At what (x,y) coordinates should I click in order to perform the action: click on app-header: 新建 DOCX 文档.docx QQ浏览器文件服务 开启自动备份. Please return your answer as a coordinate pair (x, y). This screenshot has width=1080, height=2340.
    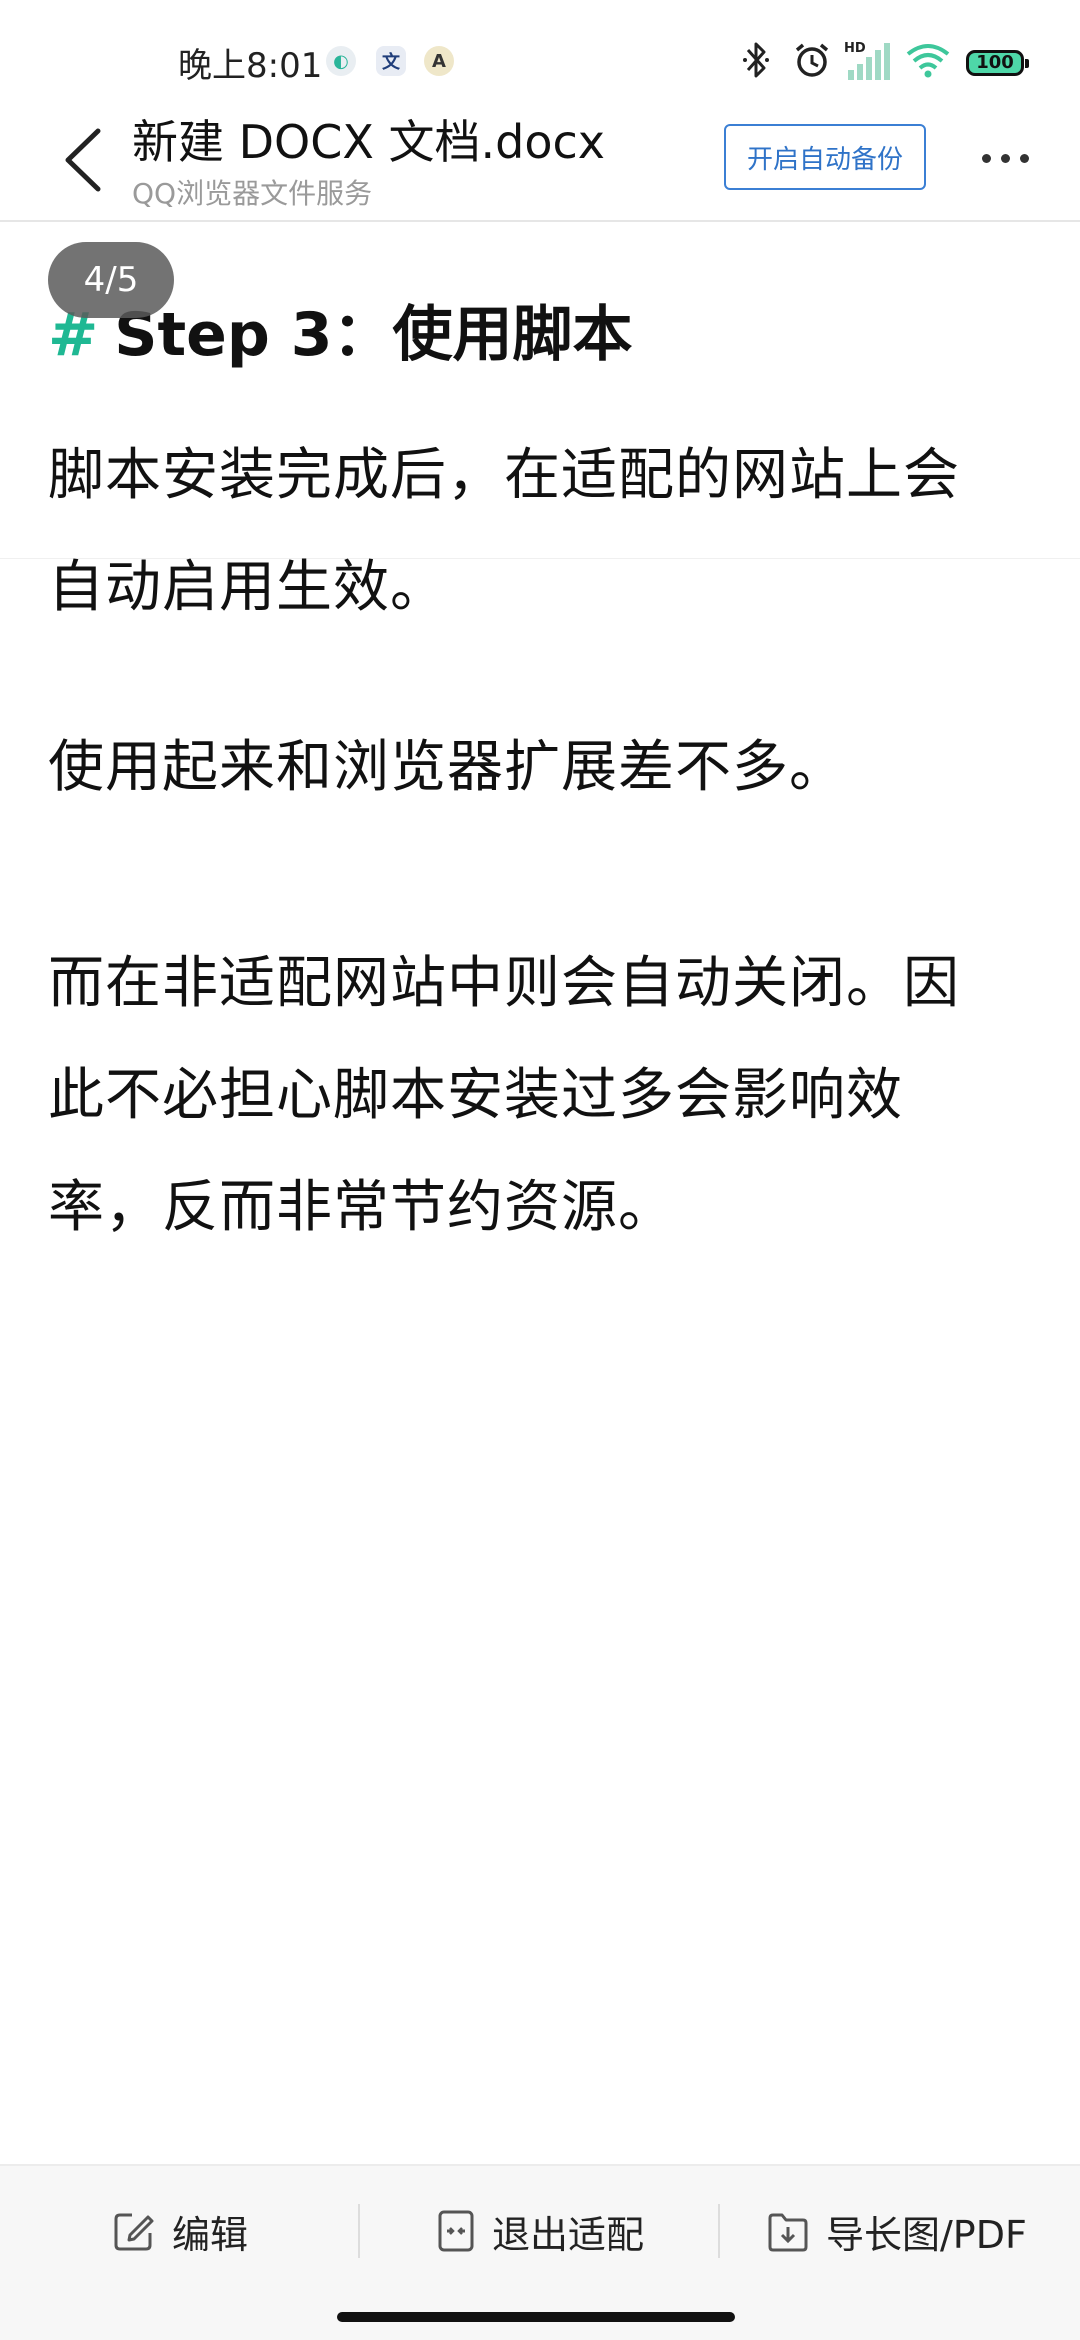
    Looking at the image, I should click on (540, 161).